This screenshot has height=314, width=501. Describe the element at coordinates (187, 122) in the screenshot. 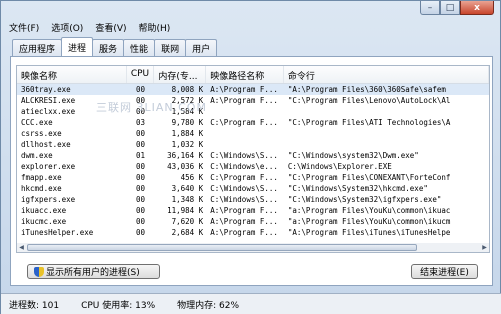

I see `cell-memory: 9,780 K` at that location.